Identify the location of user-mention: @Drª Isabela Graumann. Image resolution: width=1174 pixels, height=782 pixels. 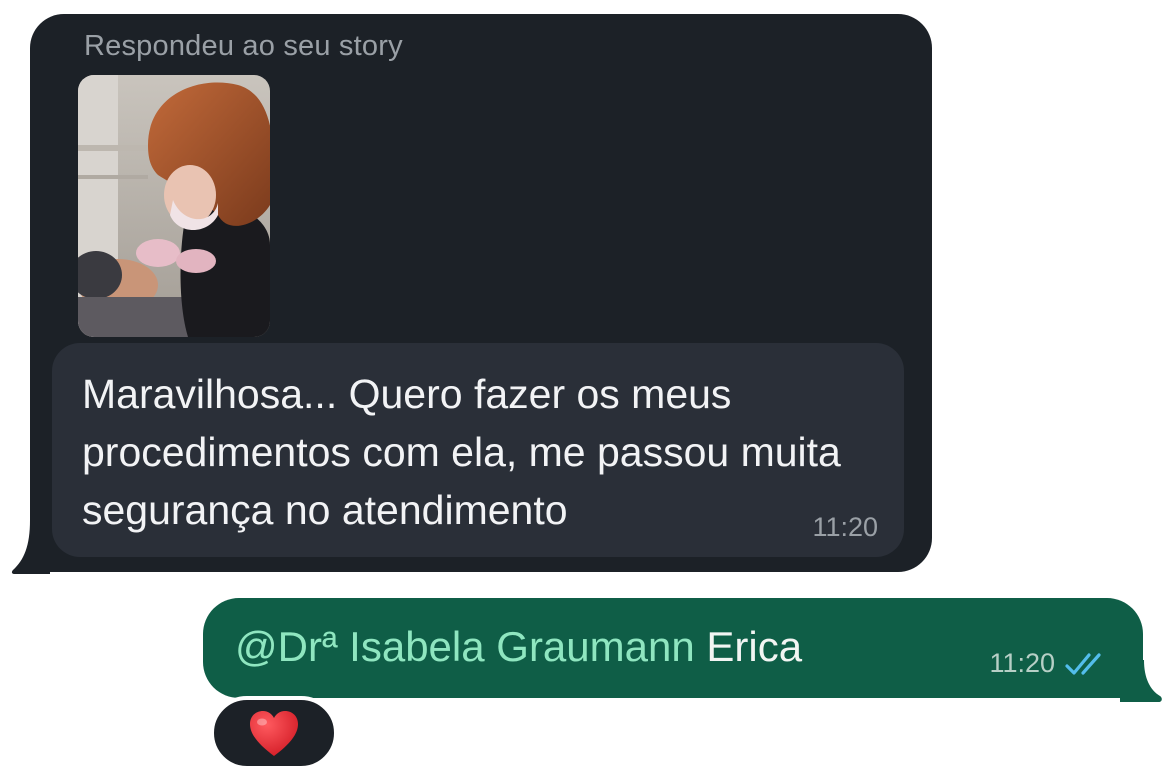
(465, 646).